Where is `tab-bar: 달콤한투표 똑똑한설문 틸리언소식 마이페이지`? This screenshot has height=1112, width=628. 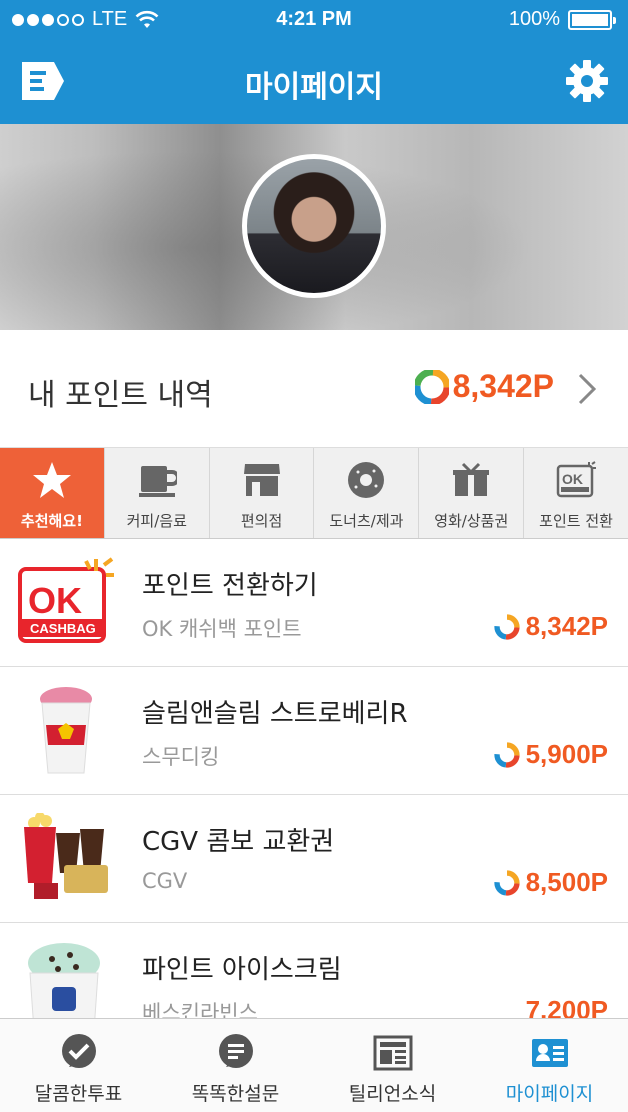 tab-bar: 달콤한투표 똑똑한설문 틸리언소식 마이페이지 is located at coordinates (314, 1065).